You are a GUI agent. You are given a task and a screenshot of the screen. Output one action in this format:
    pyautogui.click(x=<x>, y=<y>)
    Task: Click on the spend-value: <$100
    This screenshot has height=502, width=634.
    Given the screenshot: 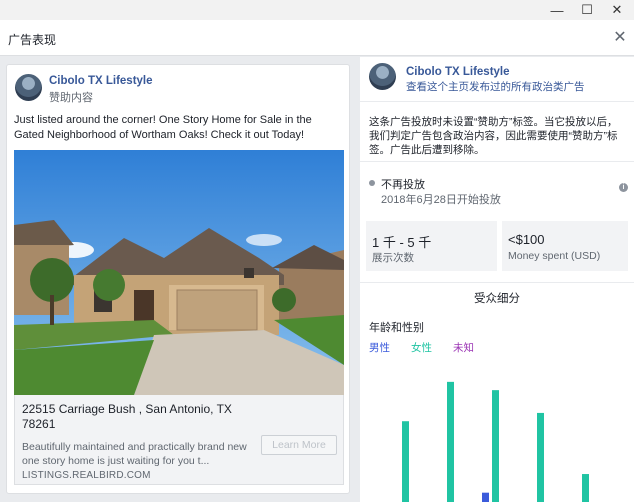 What is the action you would take?
    pyautogui.click(x=526, y=239)
    